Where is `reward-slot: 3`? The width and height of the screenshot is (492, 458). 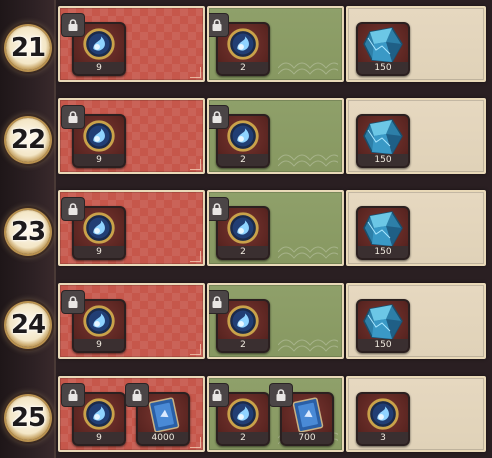 reward-slot: 3 is located at coordinates (383, 419).